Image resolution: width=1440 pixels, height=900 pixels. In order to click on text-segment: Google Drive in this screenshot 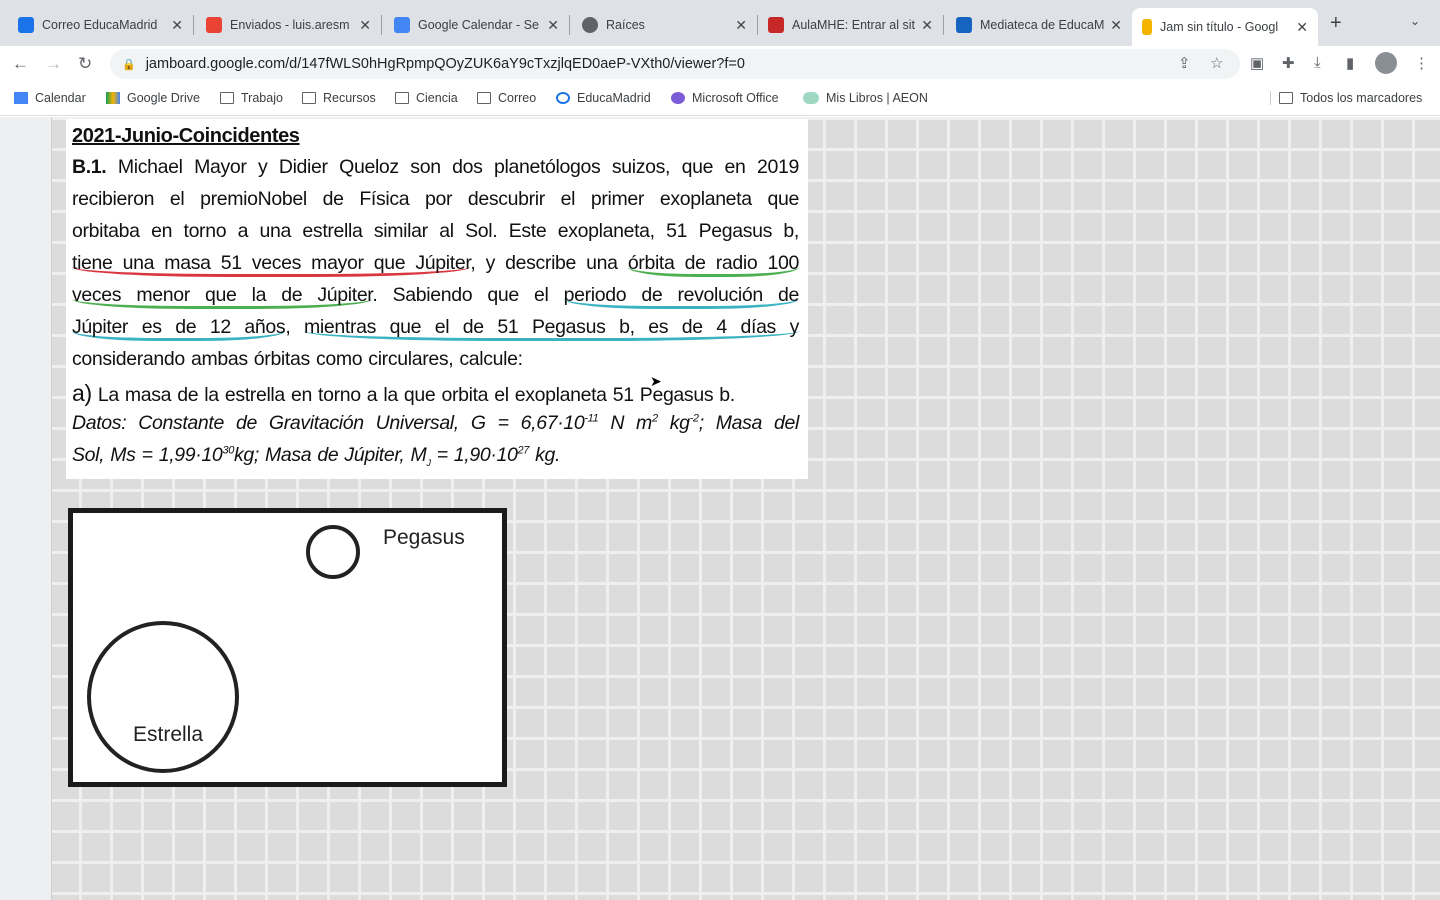, I will do `click(163, 98)`.